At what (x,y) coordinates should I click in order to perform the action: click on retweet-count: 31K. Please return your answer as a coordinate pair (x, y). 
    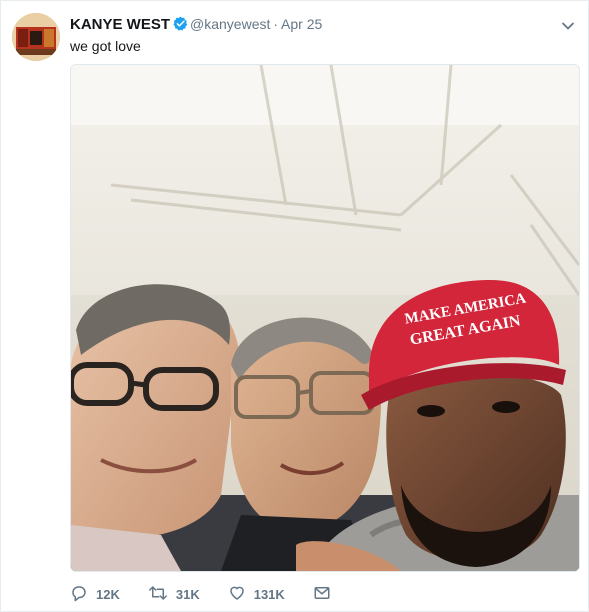
    Looking at the image, I should click on (187, 594).